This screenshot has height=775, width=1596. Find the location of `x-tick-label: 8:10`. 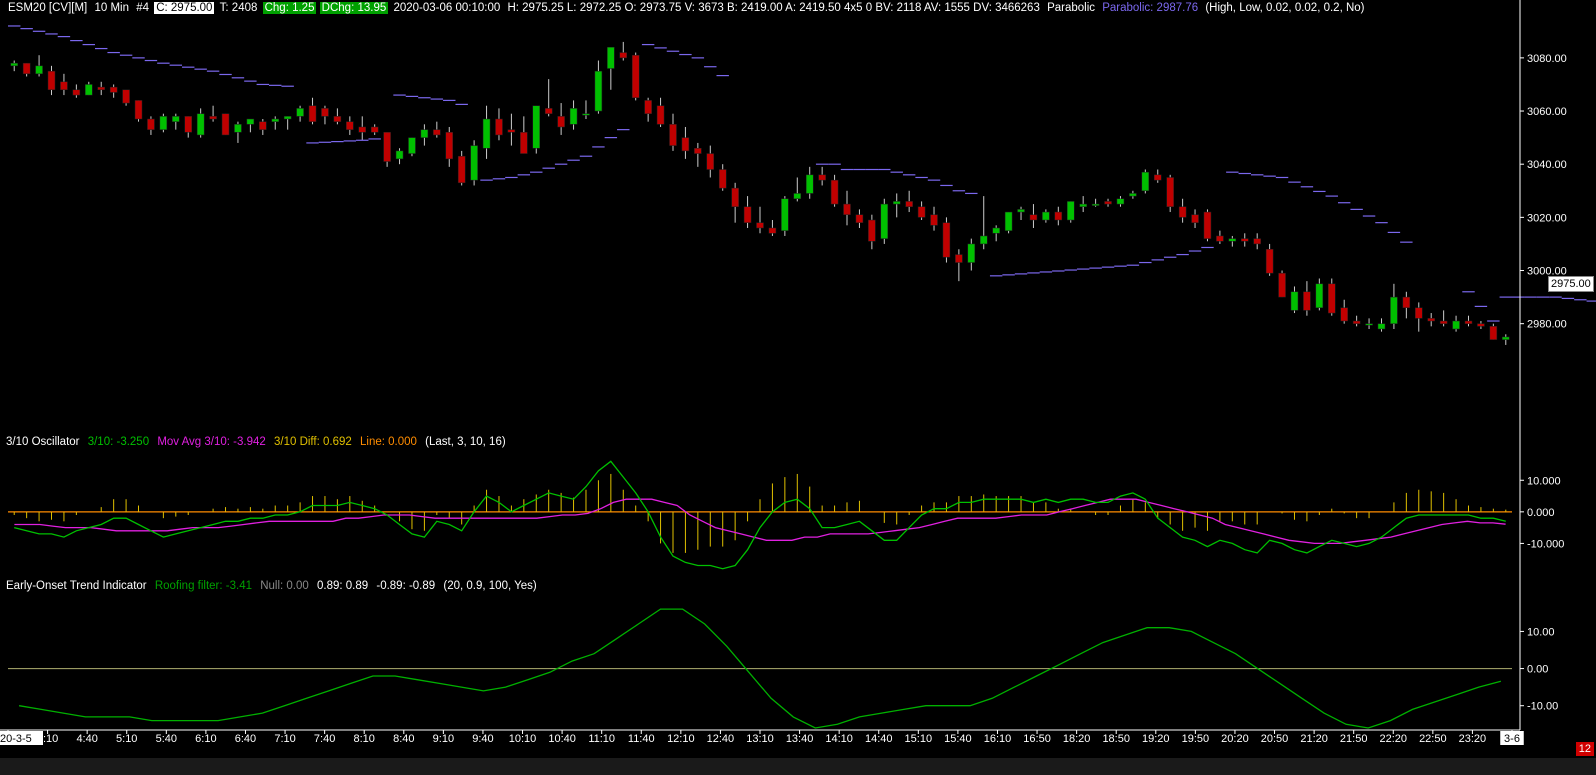

x-tick-label: 8:10 is located at coordinates (363, 739).